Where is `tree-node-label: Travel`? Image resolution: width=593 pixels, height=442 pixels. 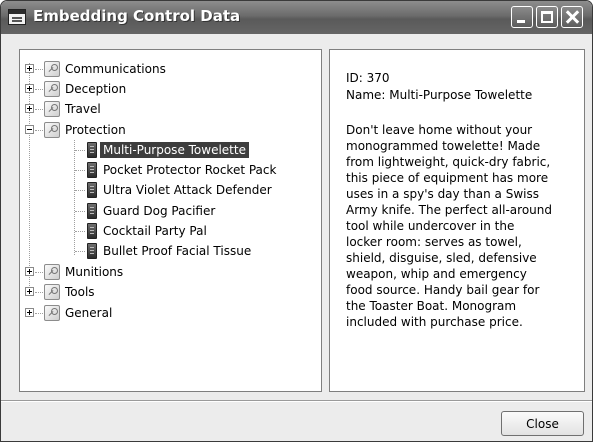 tree-node-label: Travel is located at coordinates (83, 109).